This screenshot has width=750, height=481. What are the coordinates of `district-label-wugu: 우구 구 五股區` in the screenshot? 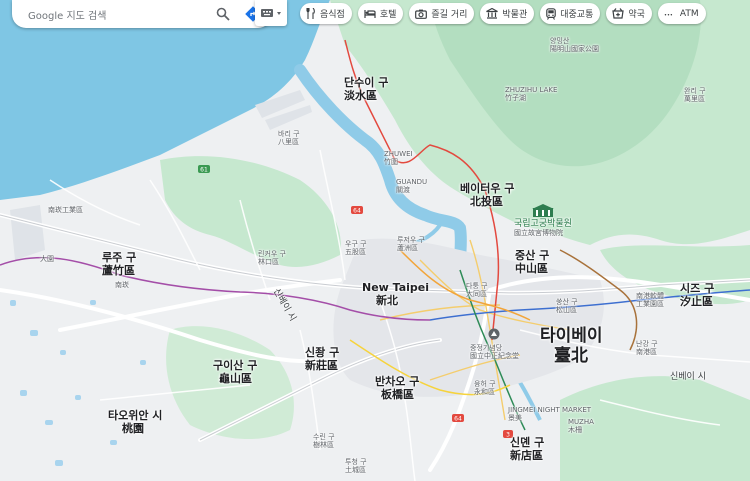 It's located at (356, 248).